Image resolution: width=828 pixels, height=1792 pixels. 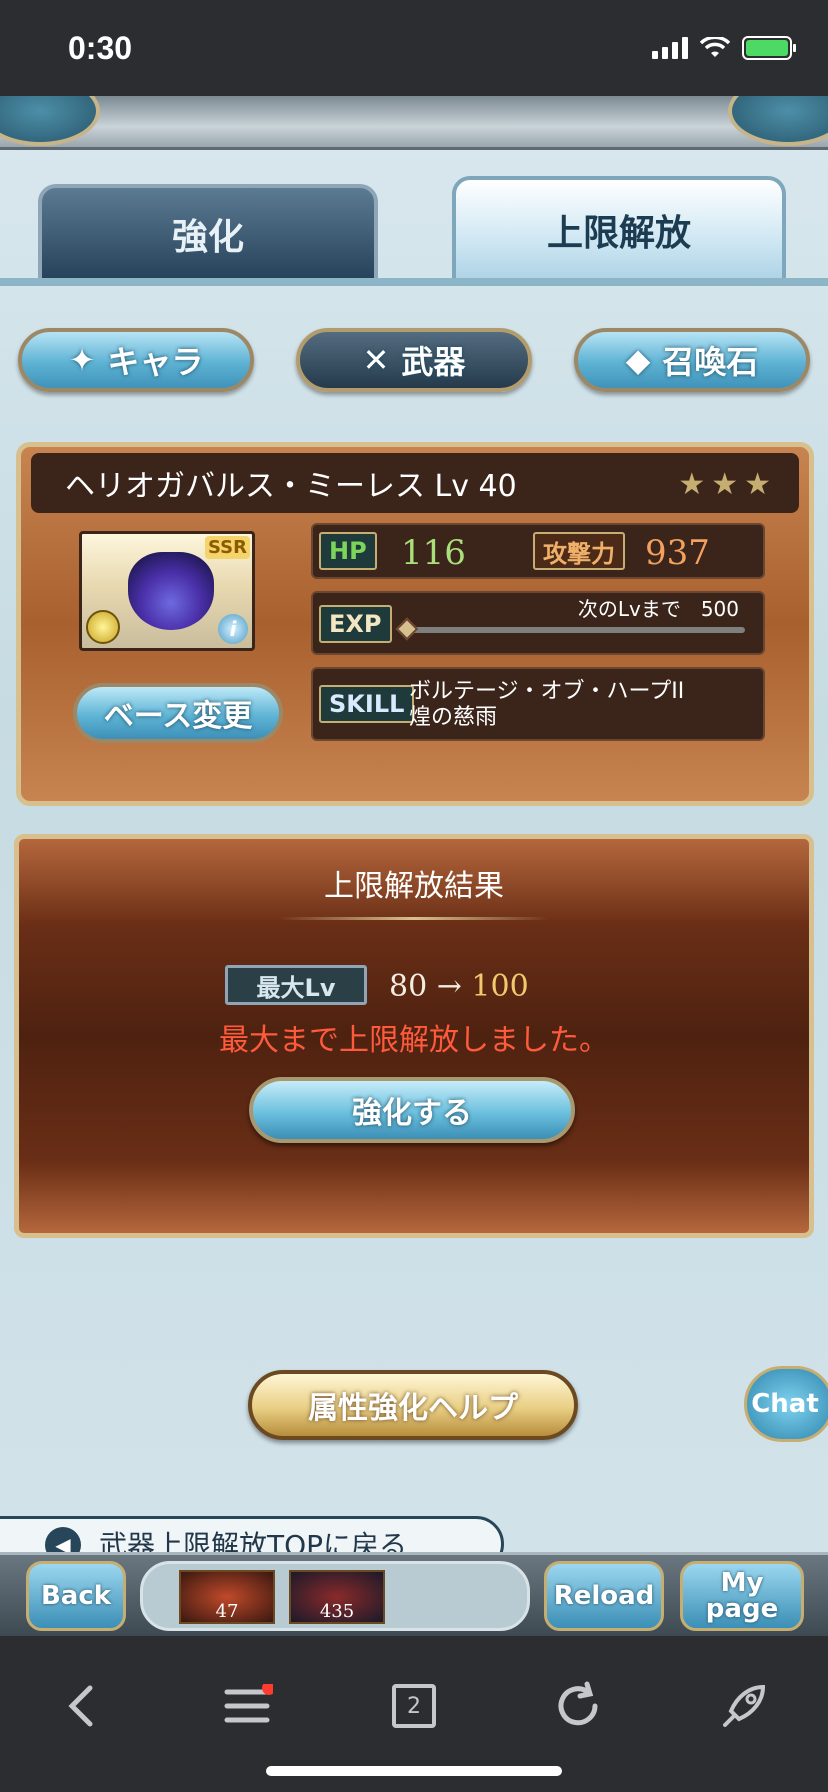 What do you see at coordinates (433, 362) in the screenshot?
I see `category-label: 武器` at bounding box center [433, 362].